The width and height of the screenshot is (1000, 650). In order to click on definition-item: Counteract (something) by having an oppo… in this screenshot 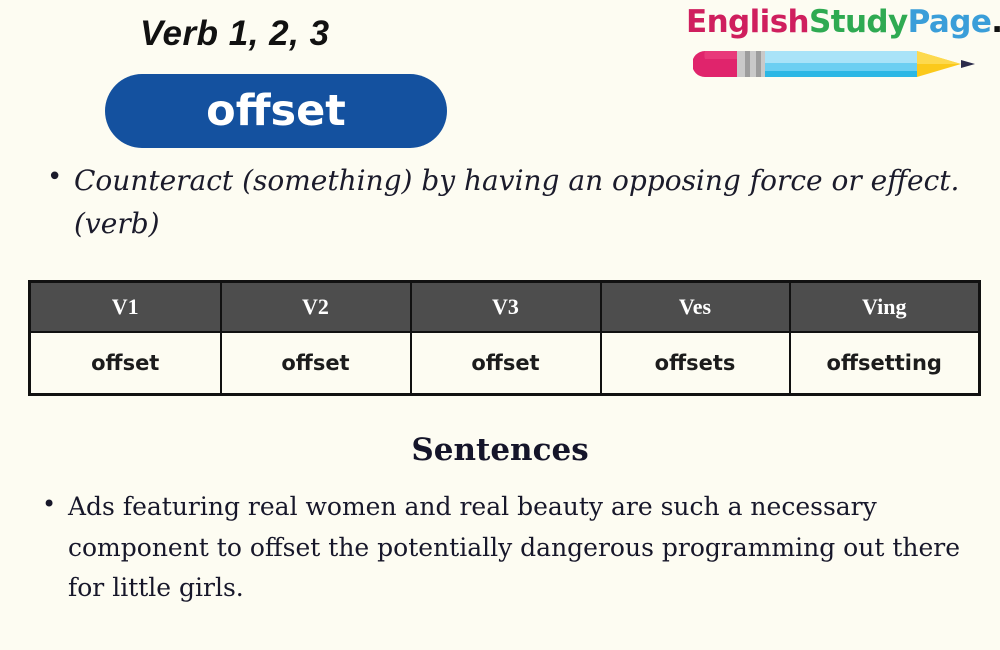, I will do `click(508, 201)`.